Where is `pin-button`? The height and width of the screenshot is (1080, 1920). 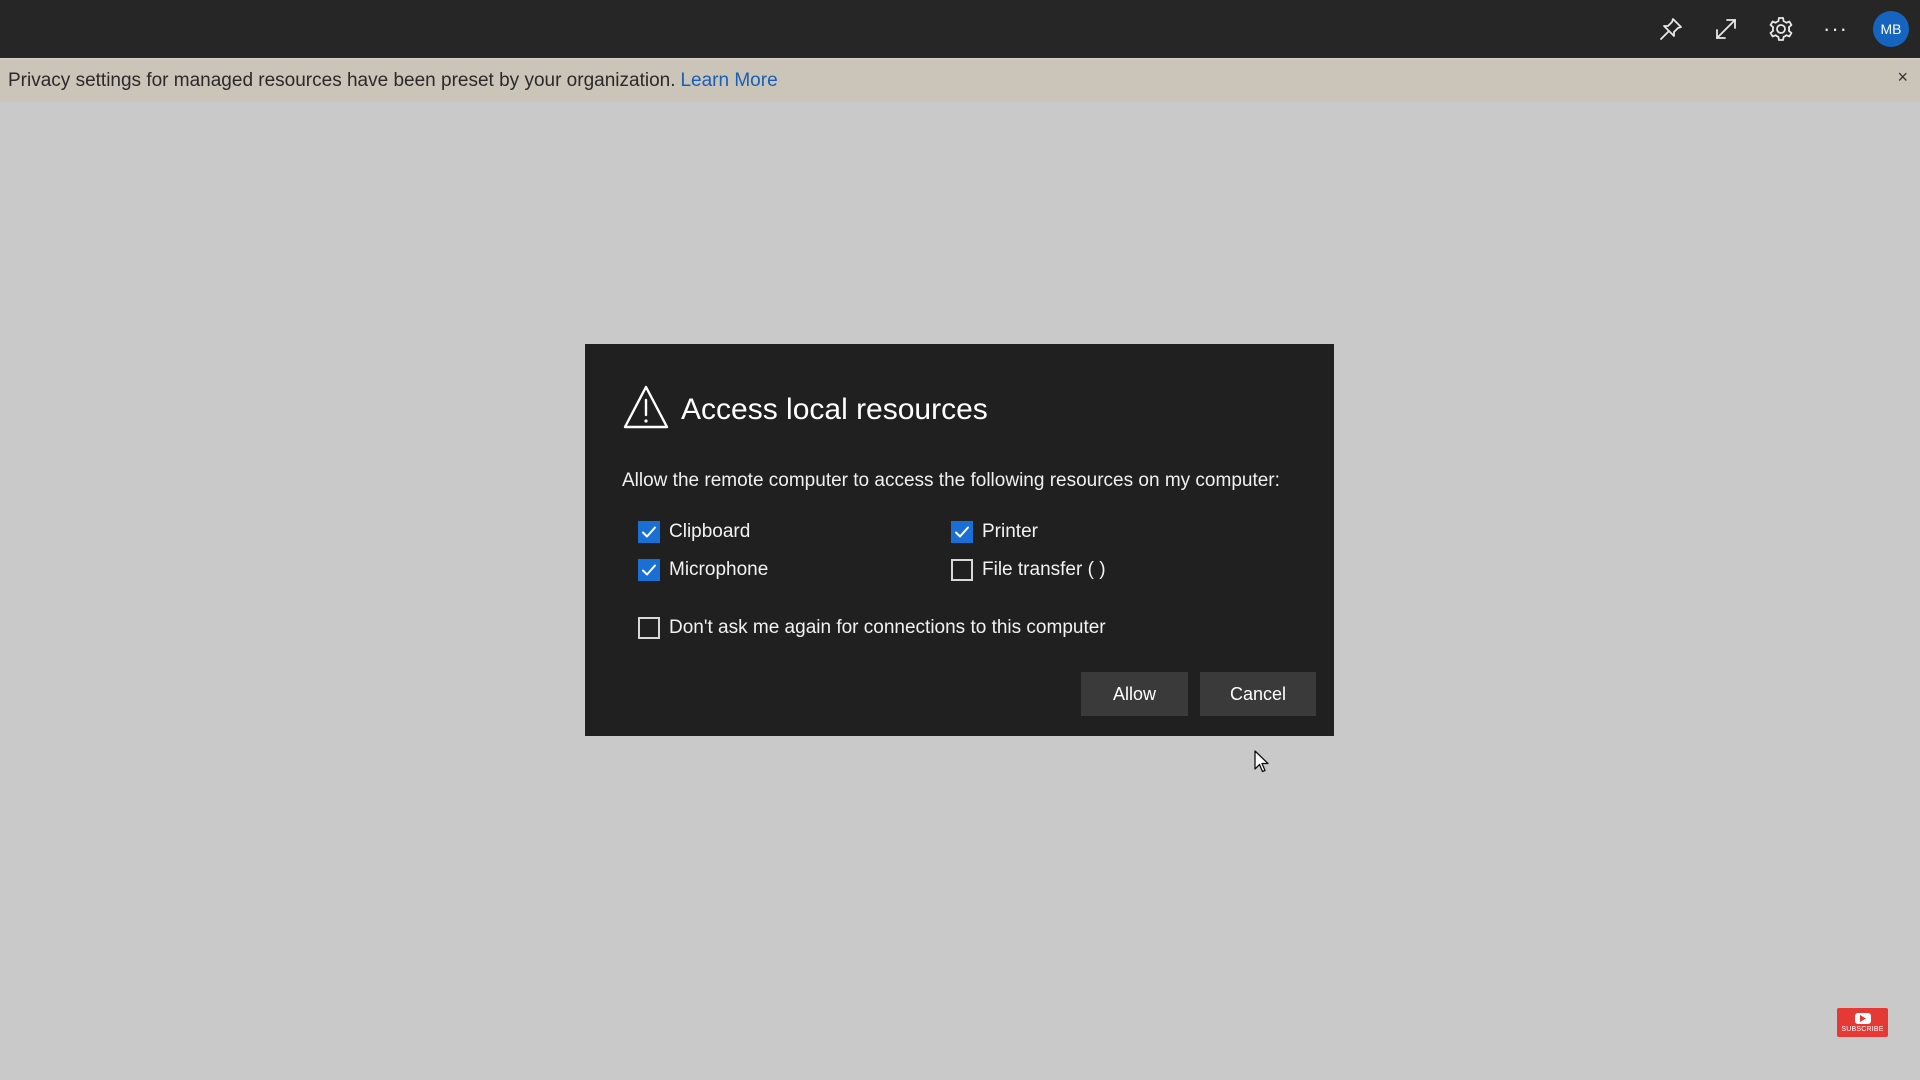 pin-button is located at coordinates (1670, 29).